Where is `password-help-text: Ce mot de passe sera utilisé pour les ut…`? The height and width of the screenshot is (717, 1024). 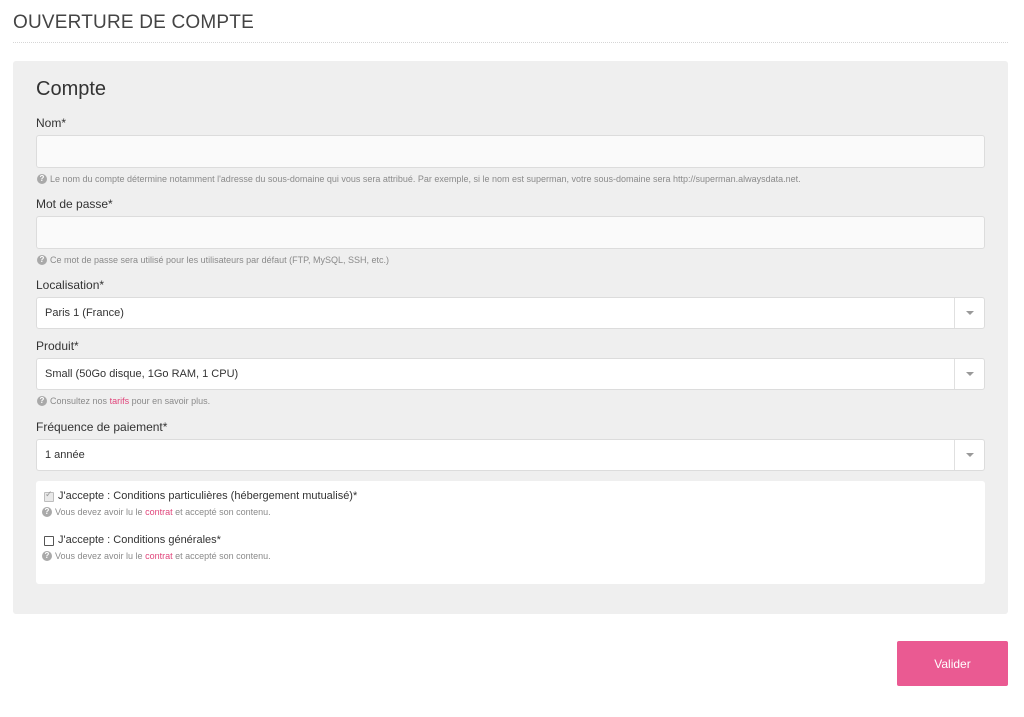 password-help-text: Ce mot de passe sera utilisé pour les ut… is located at coordinates (219, 260).